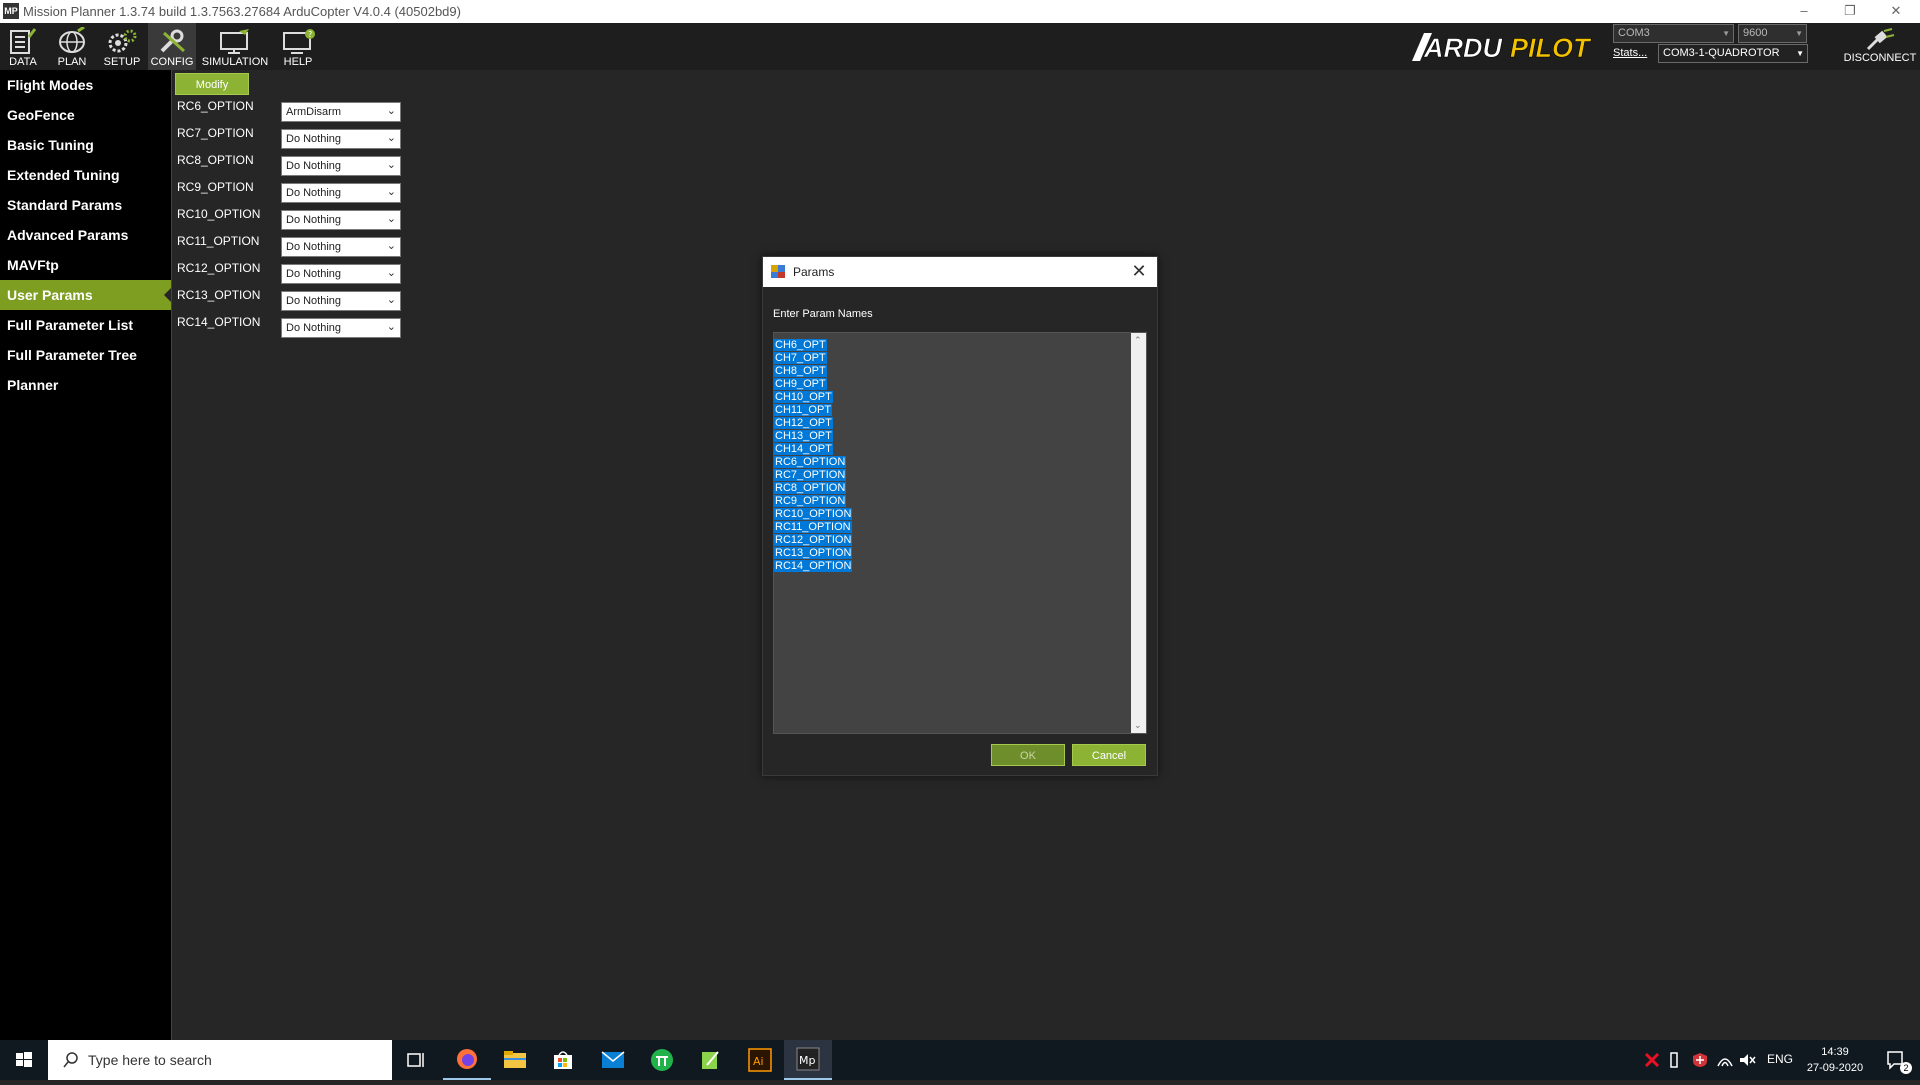 The image size is (1920, 1085). I want to click on start-button, so click(24, 1060).